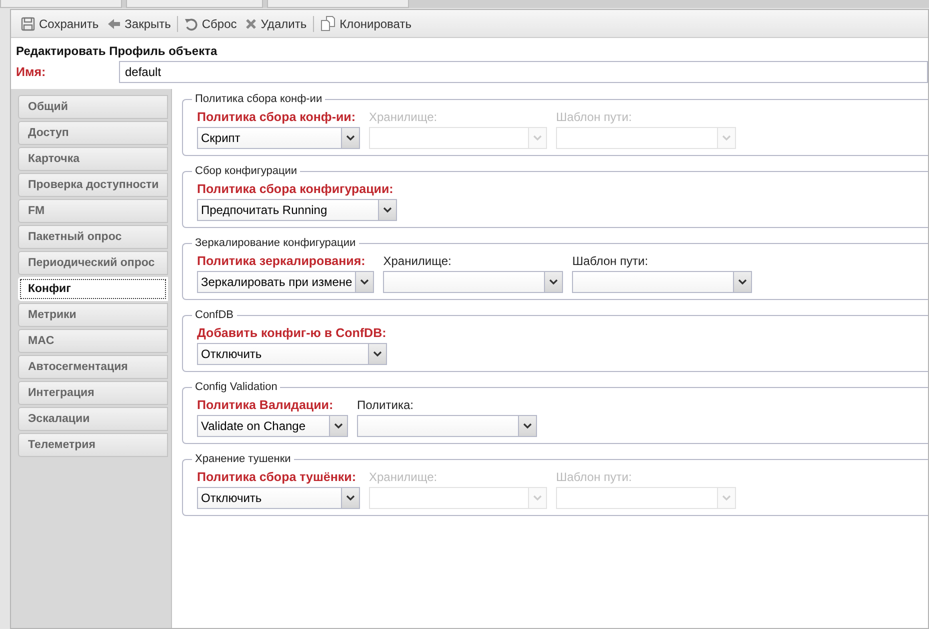 The width and height of the screenshot is (929, 629). I want to click on sidebar-tab: Доступ, so click(93, 133).